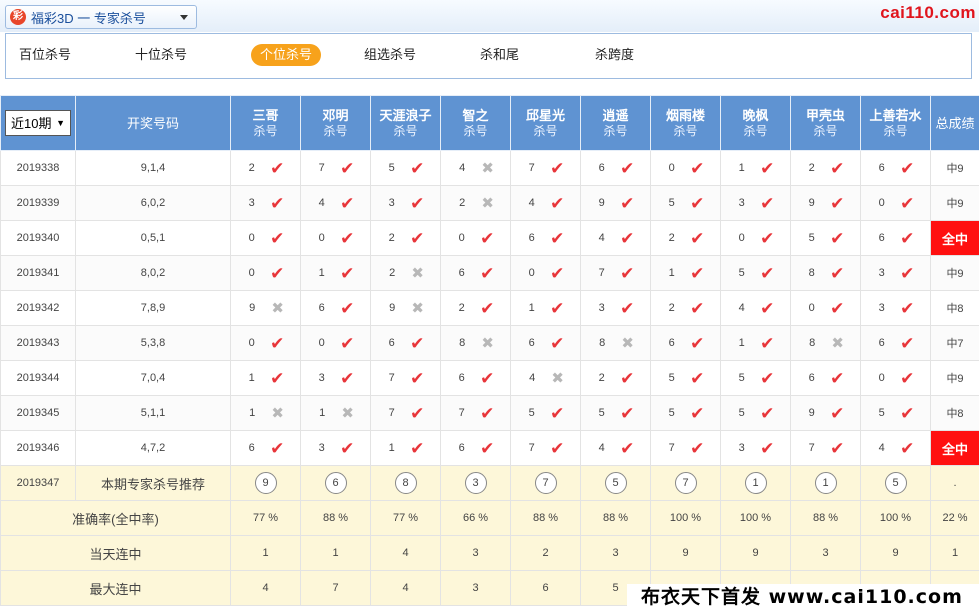 The image size is (979, 611). Describe the element at coordinates (928, 13) in the screenshot. I see `brand-logo: cai110.com` at that location.